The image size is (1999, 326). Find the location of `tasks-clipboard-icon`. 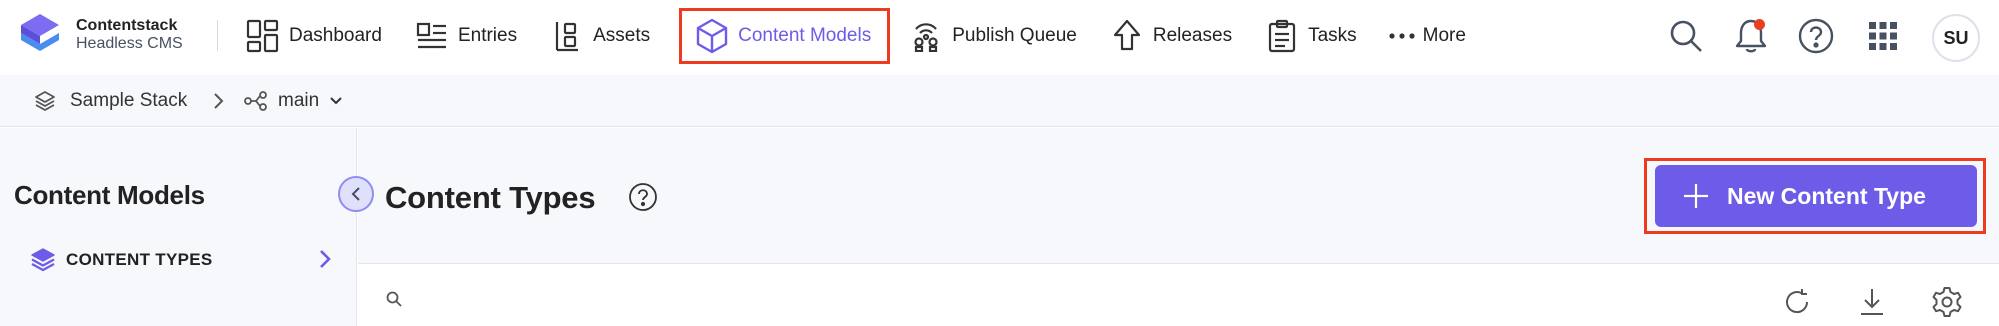

tasks-clipboard-icon is located at coordinates (1282, 36).